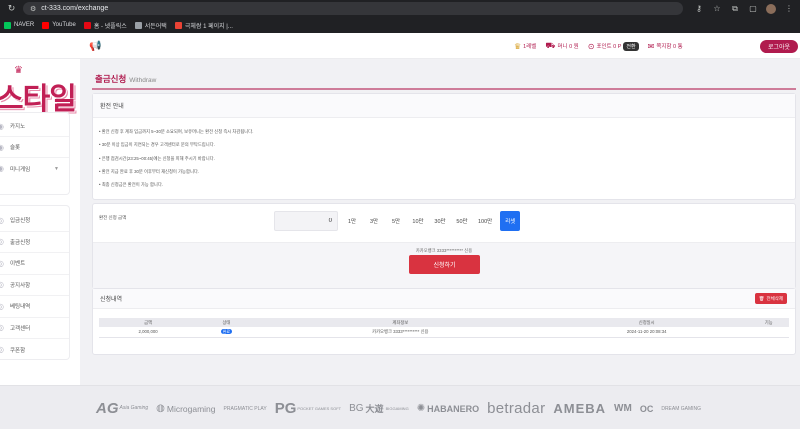  Describe the element at coordinates (421, 408) in the screenshot. I see `habanero-icon: ✺` at that location.